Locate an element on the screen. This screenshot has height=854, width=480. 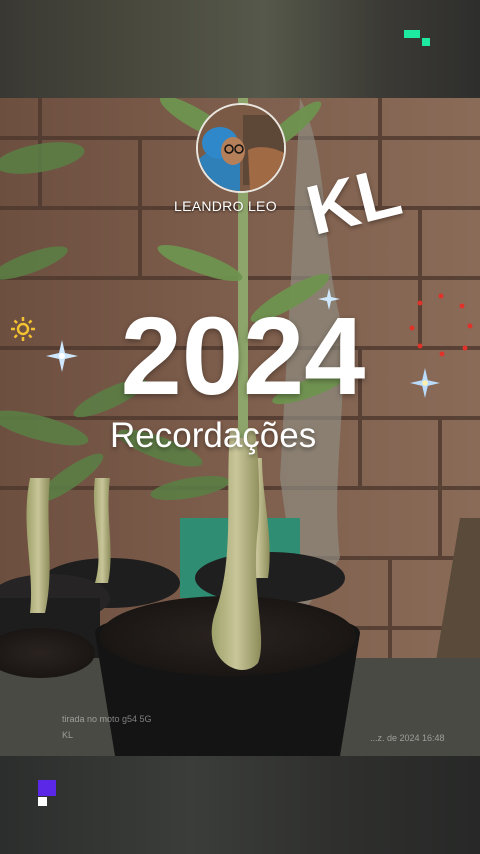
sun-icon is located at coordinates (23, 329).